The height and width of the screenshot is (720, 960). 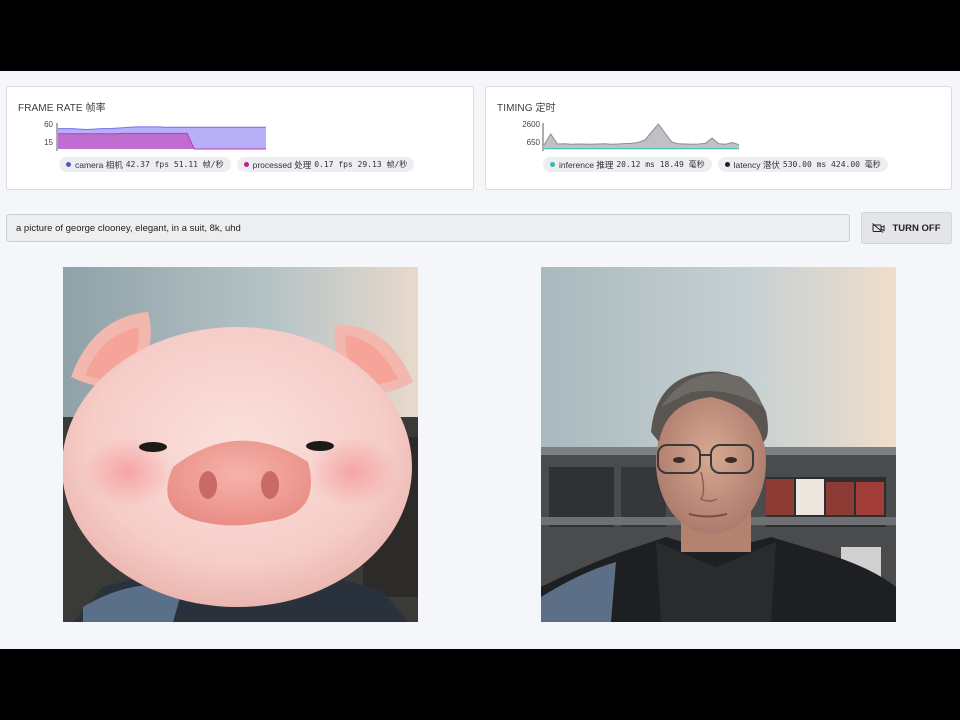 I want to click on legend-latency-value: 530.00 ms 424.00 毫秒, so click(x=831, y=164).